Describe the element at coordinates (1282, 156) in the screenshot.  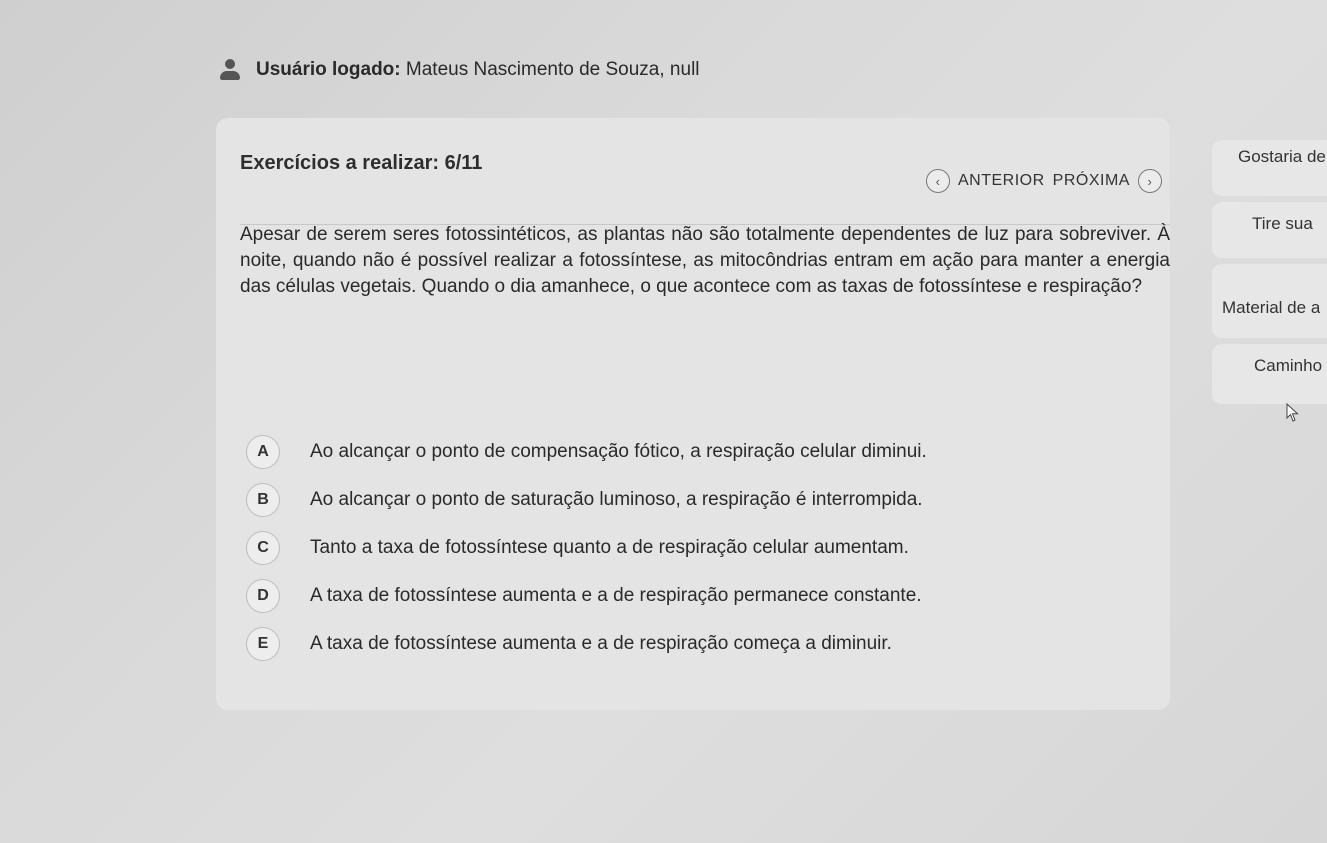
I see `side-card-feedback-label: Gostaria de` at that location.